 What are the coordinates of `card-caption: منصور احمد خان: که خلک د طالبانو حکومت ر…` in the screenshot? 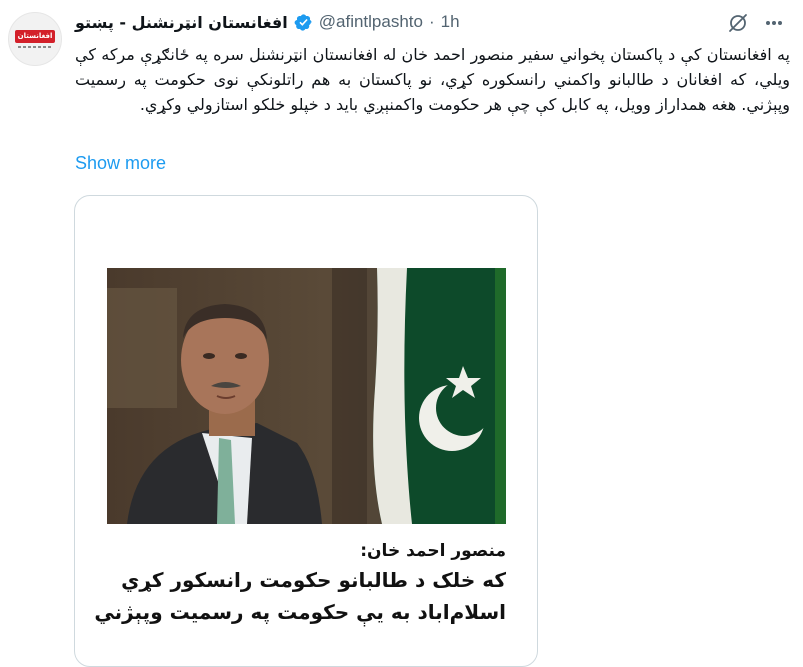 It's located at (300, 583).